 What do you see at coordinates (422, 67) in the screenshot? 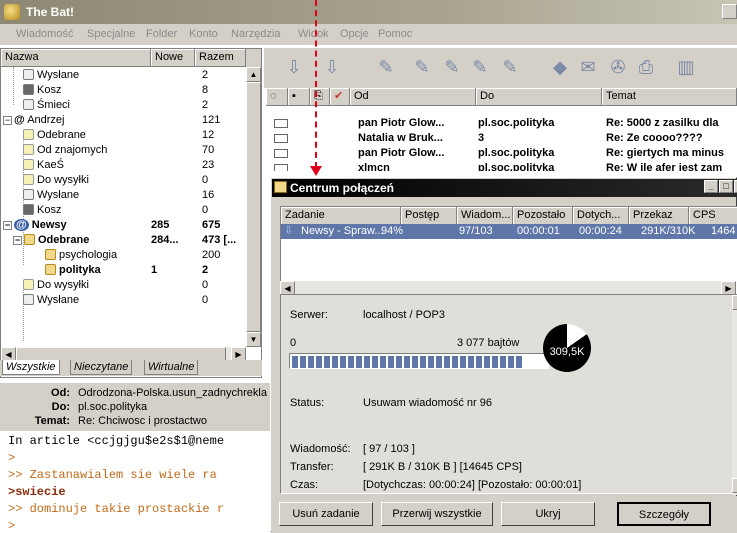
I see `reply-icon: ✎` at bounding box center [422, 67].